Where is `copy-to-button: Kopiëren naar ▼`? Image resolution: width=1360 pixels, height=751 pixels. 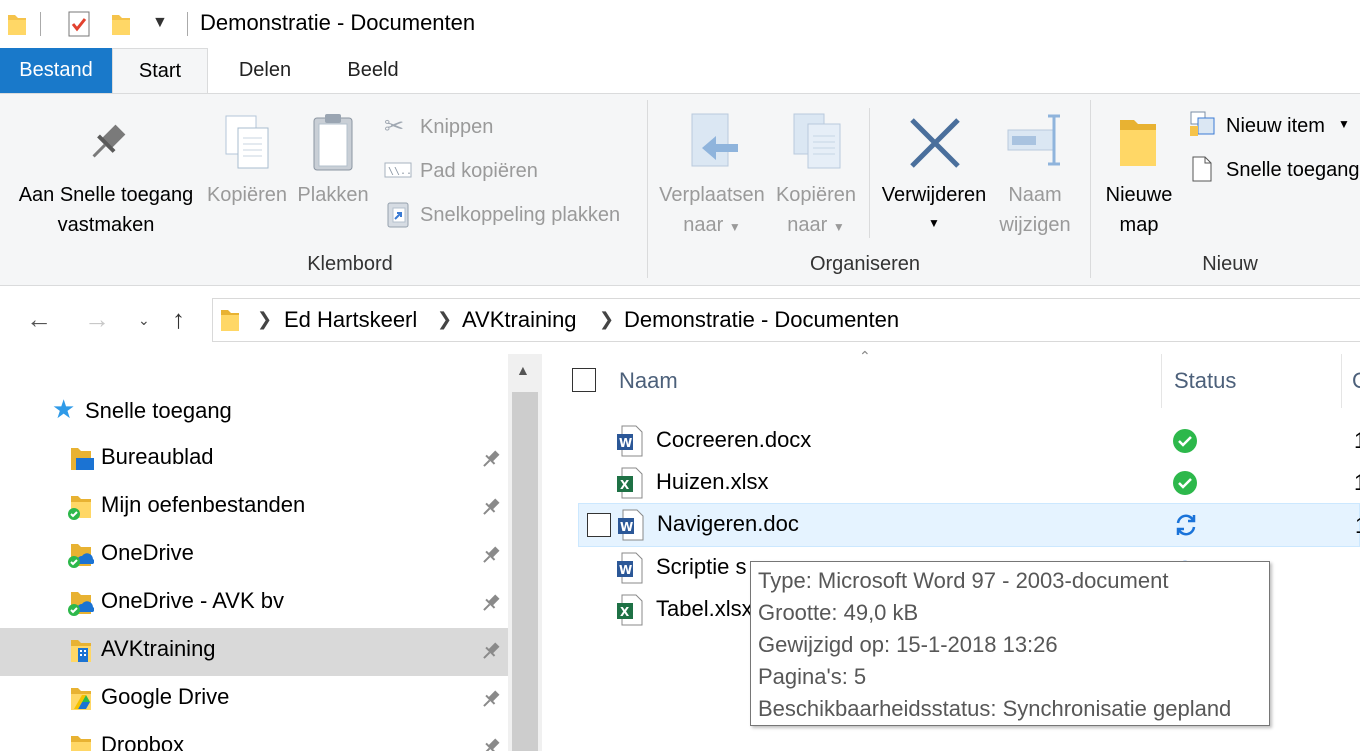 copy-to-button: Kopiëren naar ▼ is located at coordinates (816, 178).